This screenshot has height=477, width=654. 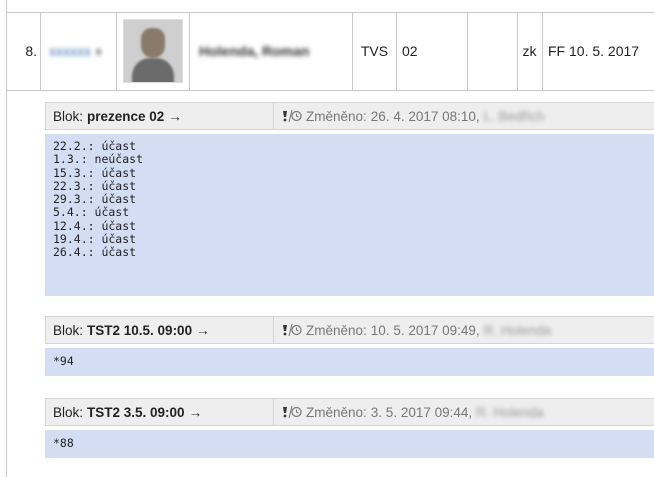 What do you see at coordinates (349, 444) in the screenshot?
I see `block-content: *88` at bounding box center [349, 444].